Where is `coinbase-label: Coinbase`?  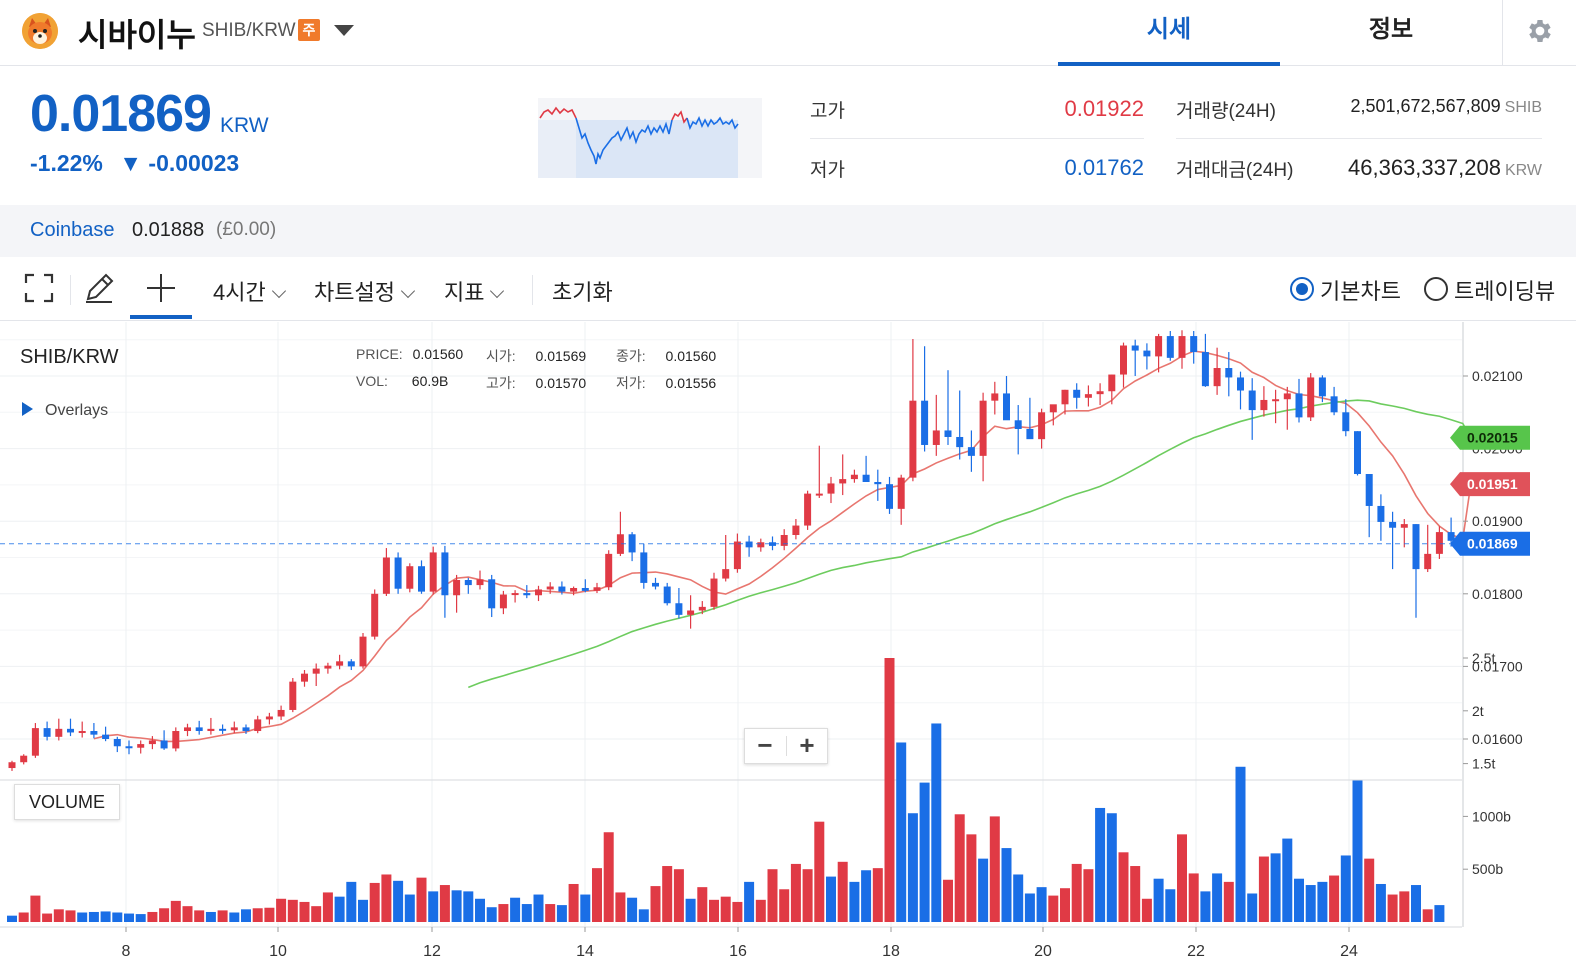
coinbase-label: Coinbase is located at coordinates (72, 230).